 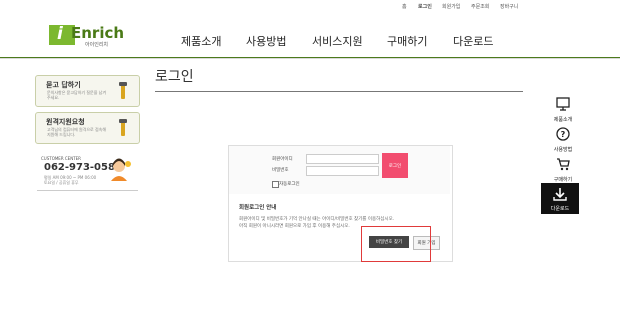 I want to click on nav-products: 제품소개, so click(x=201, y=41).